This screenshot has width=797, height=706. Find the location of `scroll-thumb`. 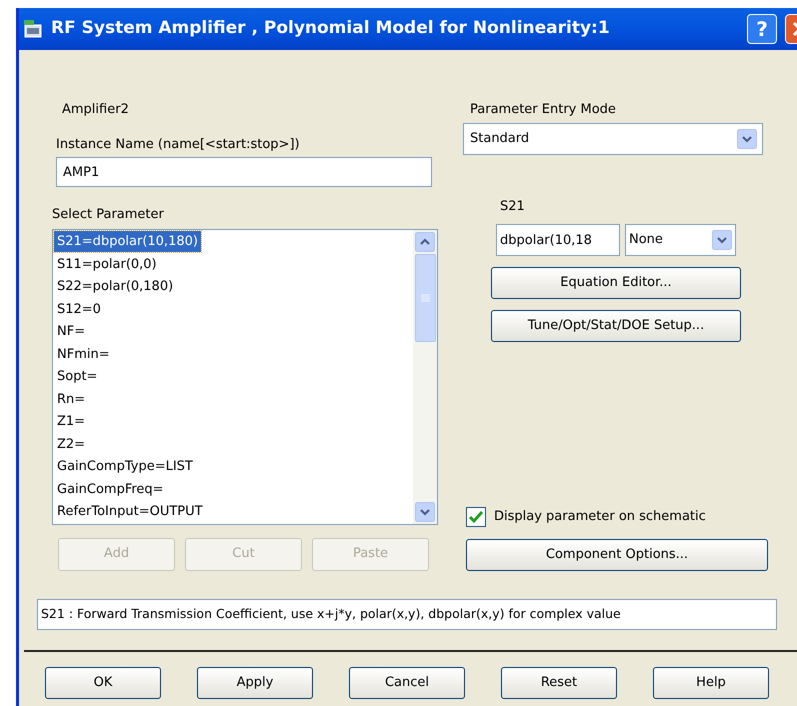

scroll-thumb is located at coordinates (425, 298).